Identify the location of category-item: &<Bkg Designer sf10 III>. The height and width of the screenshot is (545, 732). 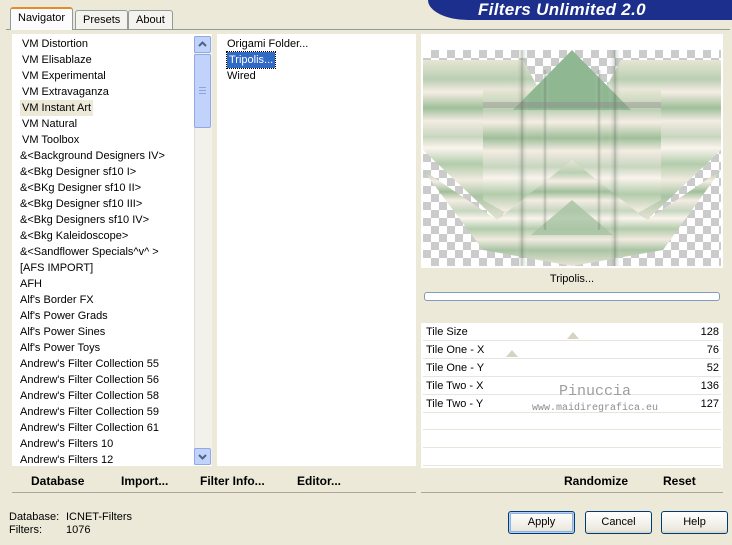
(81, 204).